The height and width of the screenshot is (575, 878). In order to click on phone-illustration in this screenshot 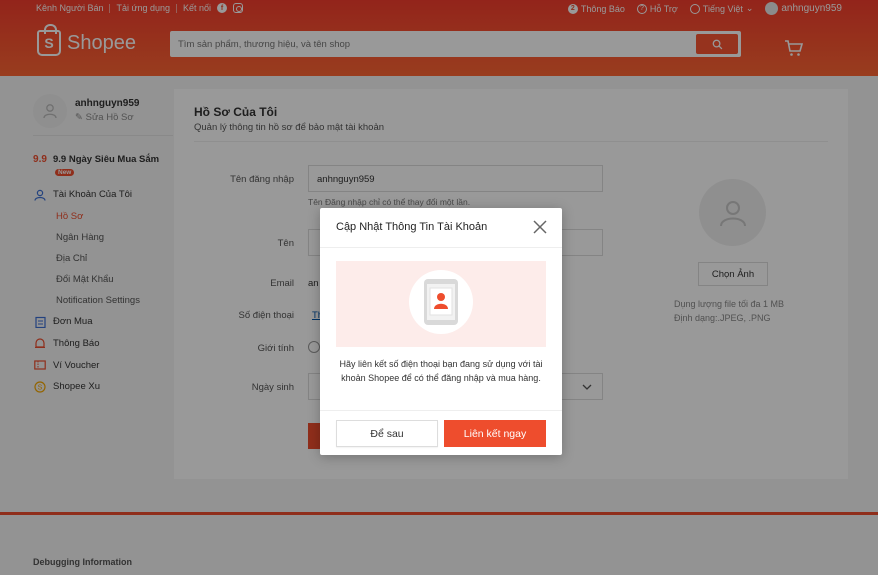, I will do `click(441, 304)`.